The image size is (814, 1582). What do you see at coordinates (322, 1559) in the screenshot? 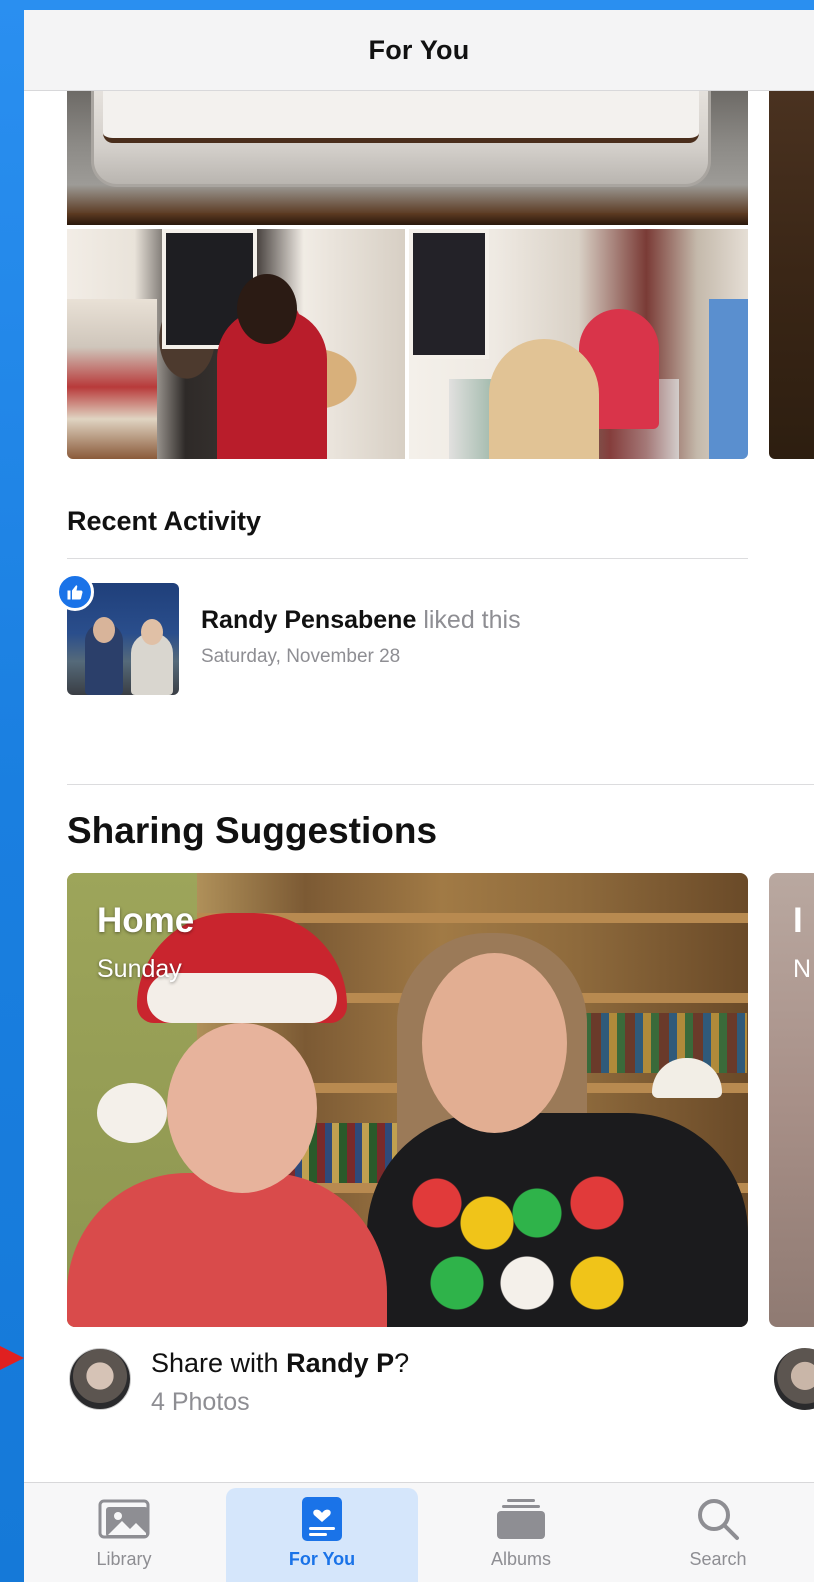
I see `tab-for-you-label: For You` at bounding box center [322, 1559].